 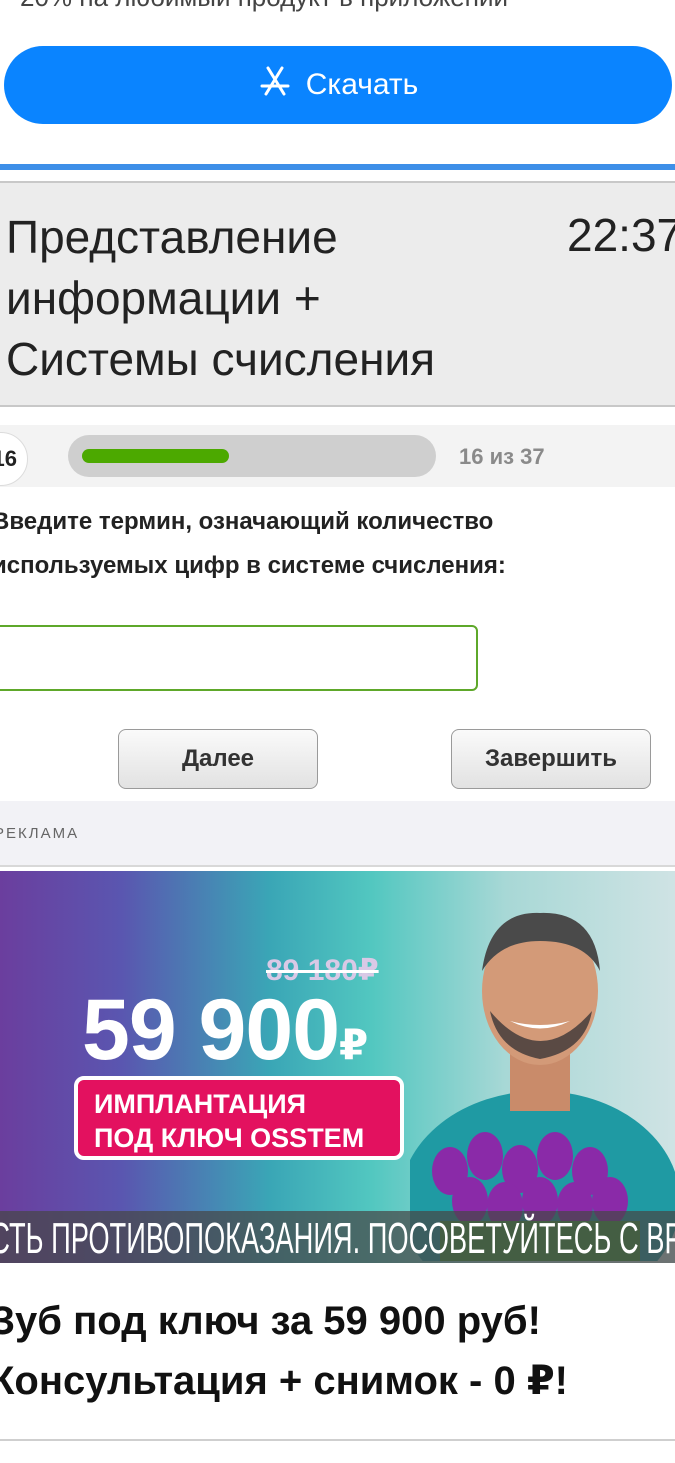 I want to click on currency-sign: ₽, so click(x=353, y=1044).